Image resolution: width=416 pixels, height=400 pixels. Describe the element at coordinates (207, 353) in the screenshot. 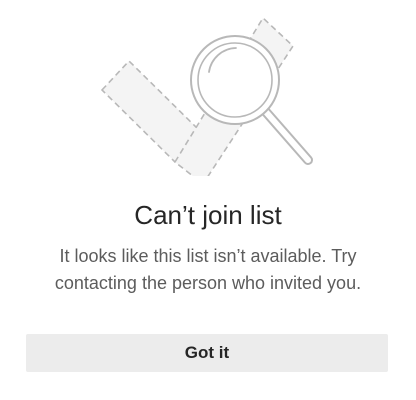

I see `got-it-button: Got it` at that location.